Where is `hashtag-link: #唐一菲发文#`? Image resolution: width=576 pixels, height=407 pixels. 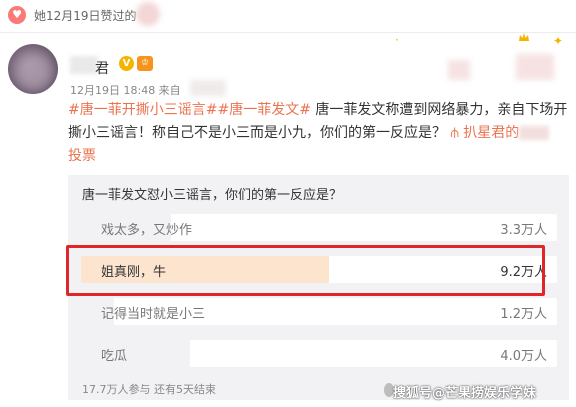
hashtag-link: #唐一菲发文# is located at coordinates (263, 110).